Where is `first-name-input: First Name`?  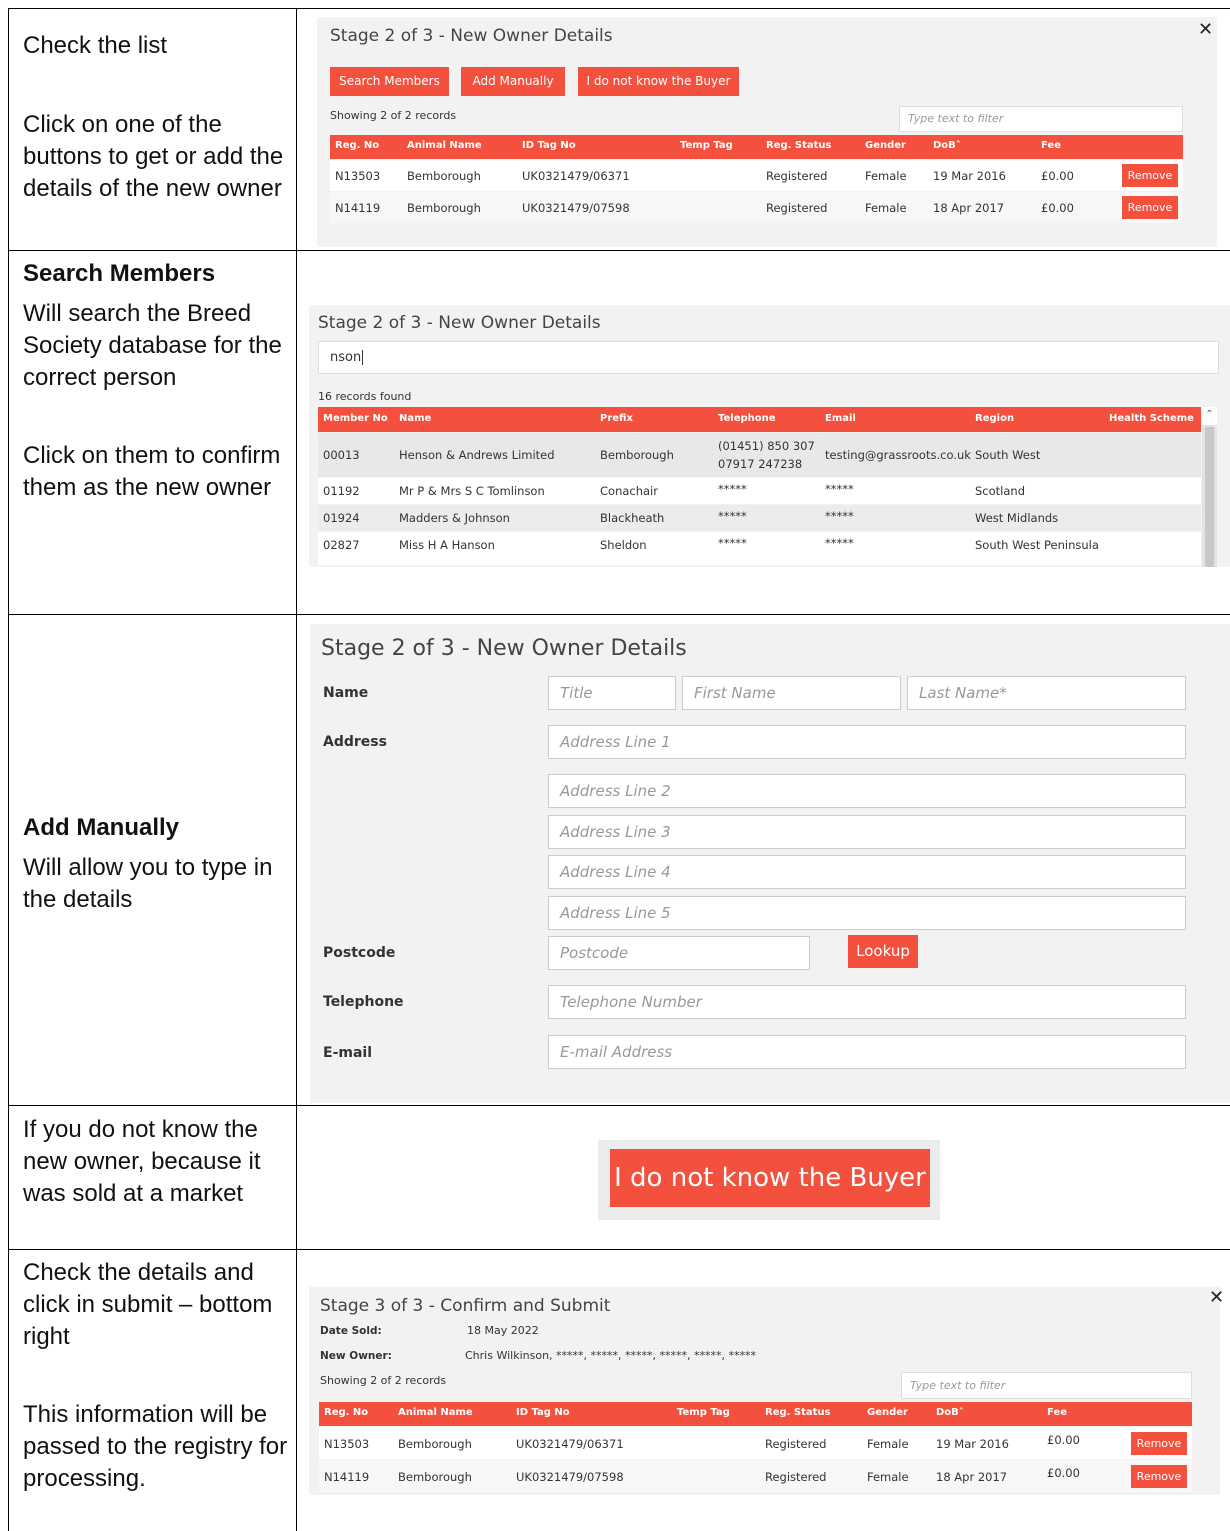 first-name-input: First Name is located at coordinates (791, 693).